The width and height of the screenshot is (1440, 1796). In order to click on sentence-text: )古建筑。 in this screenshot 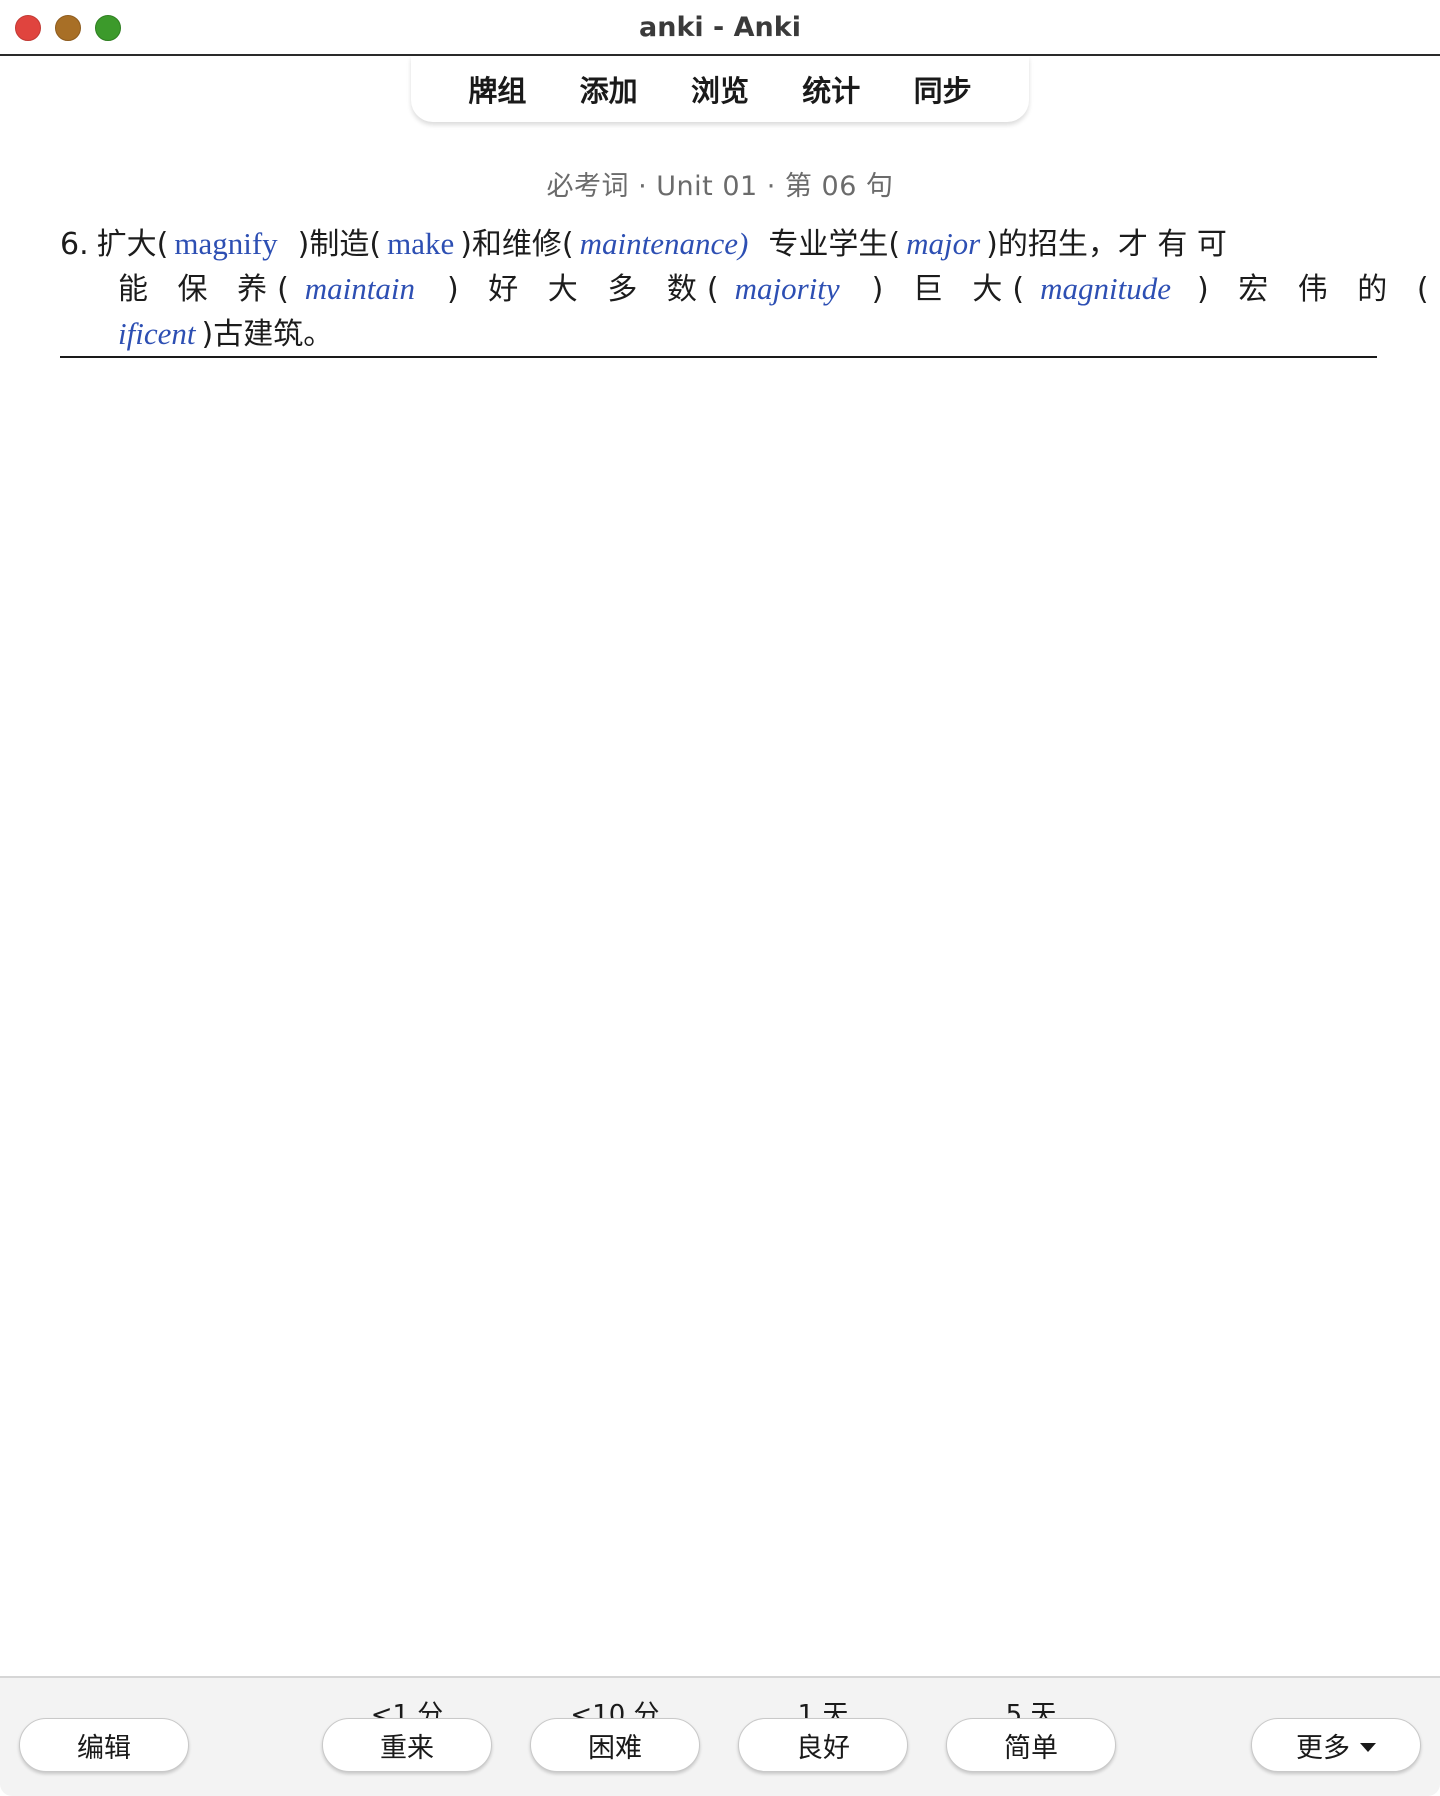, I will do `click(267, 334)`.